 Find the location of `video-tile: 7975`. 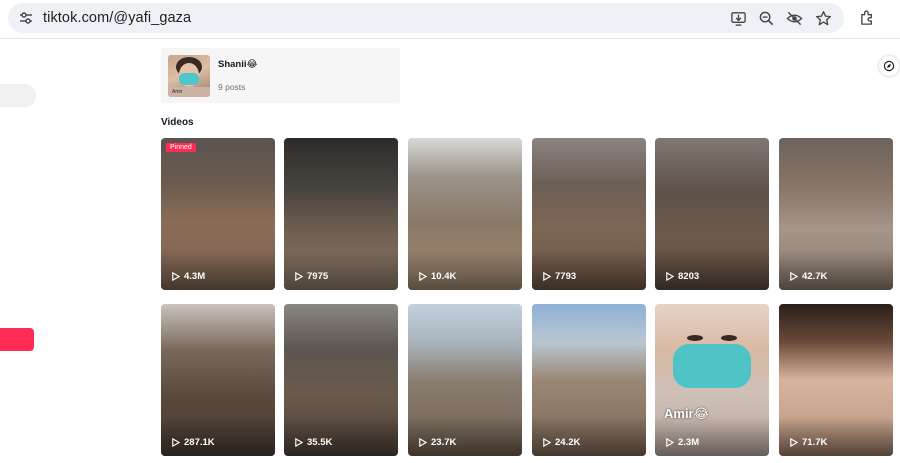

video-tile: 7975 is located at coordinates (341, 214).